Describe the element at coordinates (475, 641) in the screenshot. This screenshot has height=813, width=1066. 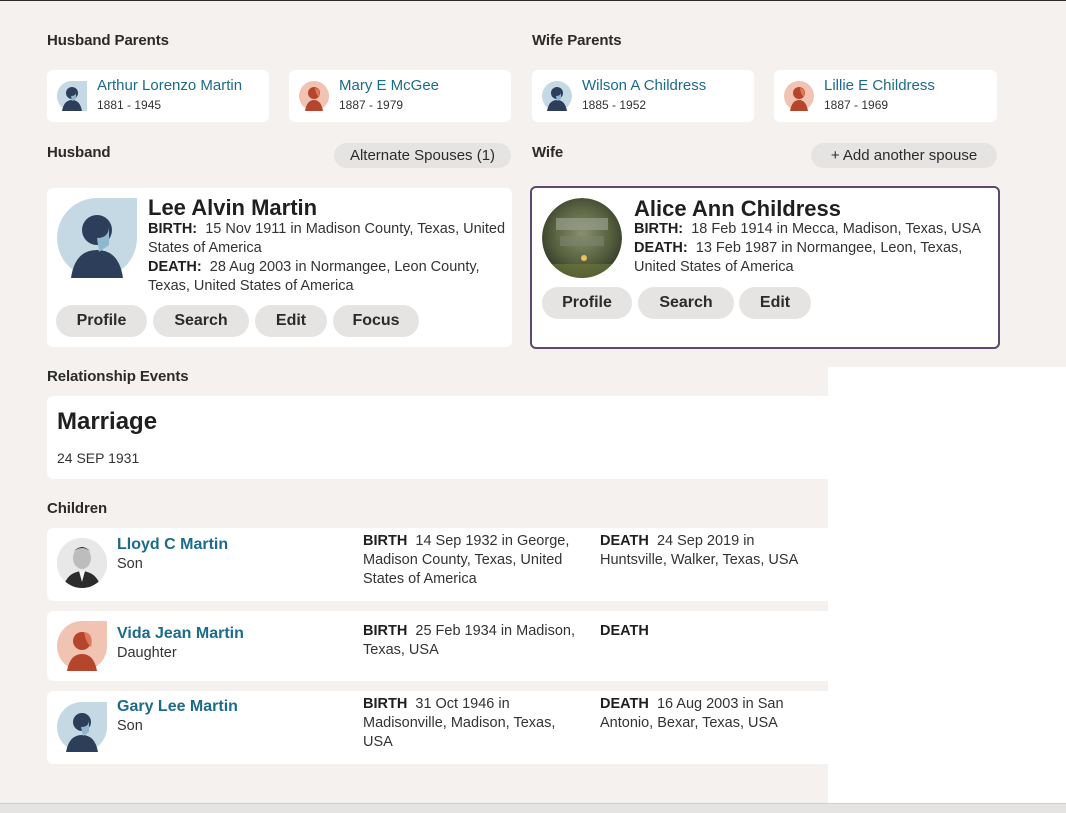
I see `child-birth: BIRTH 25 Feb 1934 in Madison, Texas, USA` at that location.